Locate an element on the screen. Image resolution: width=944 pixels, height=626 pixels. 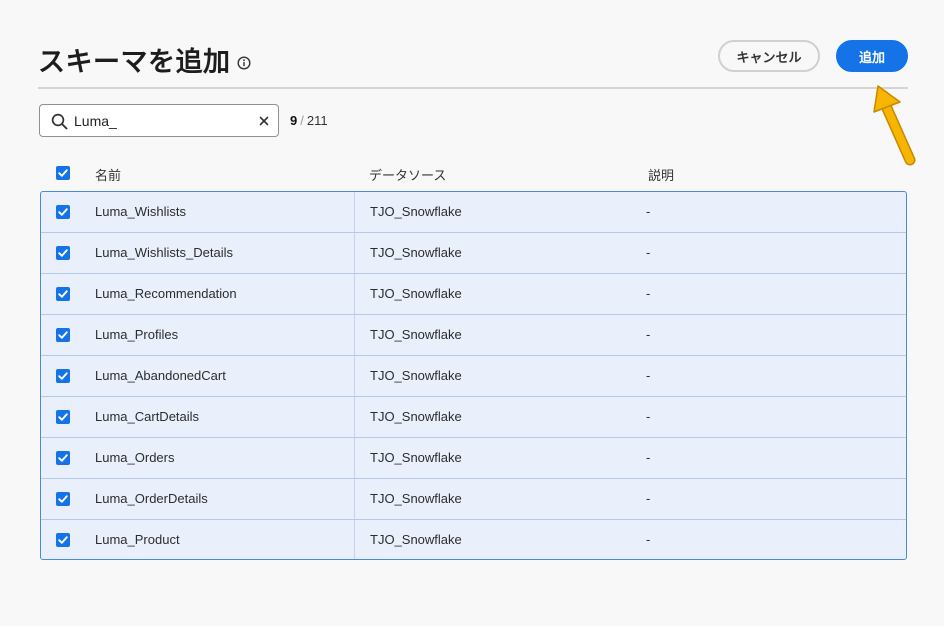
table-header: 名前 データソース 説明 is located at coordinates (473, 173).